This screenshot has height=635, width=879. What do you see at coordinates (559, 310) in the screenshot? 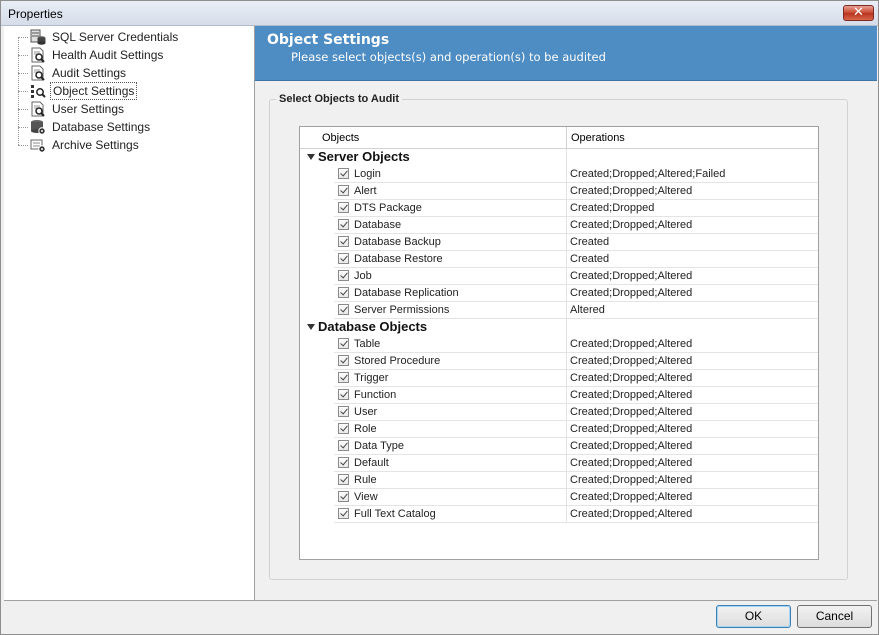
I see `table-row: Server Permissions Altered` at bounding box center [559, 310].